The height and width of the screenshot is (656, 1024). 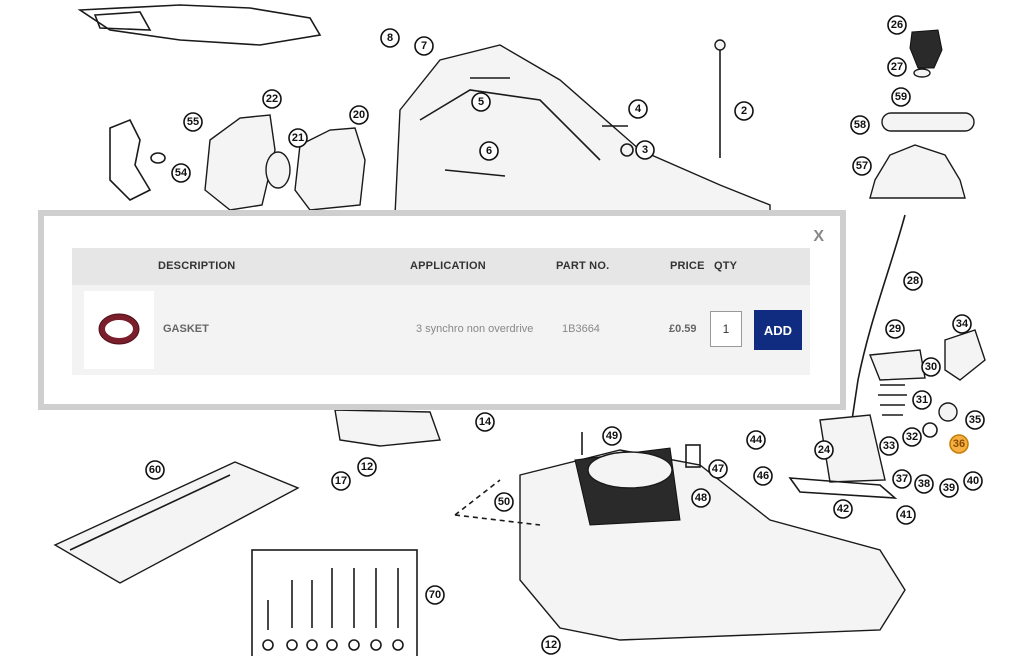 I want to click on svg-text: 3, so click(x=645, y=150).